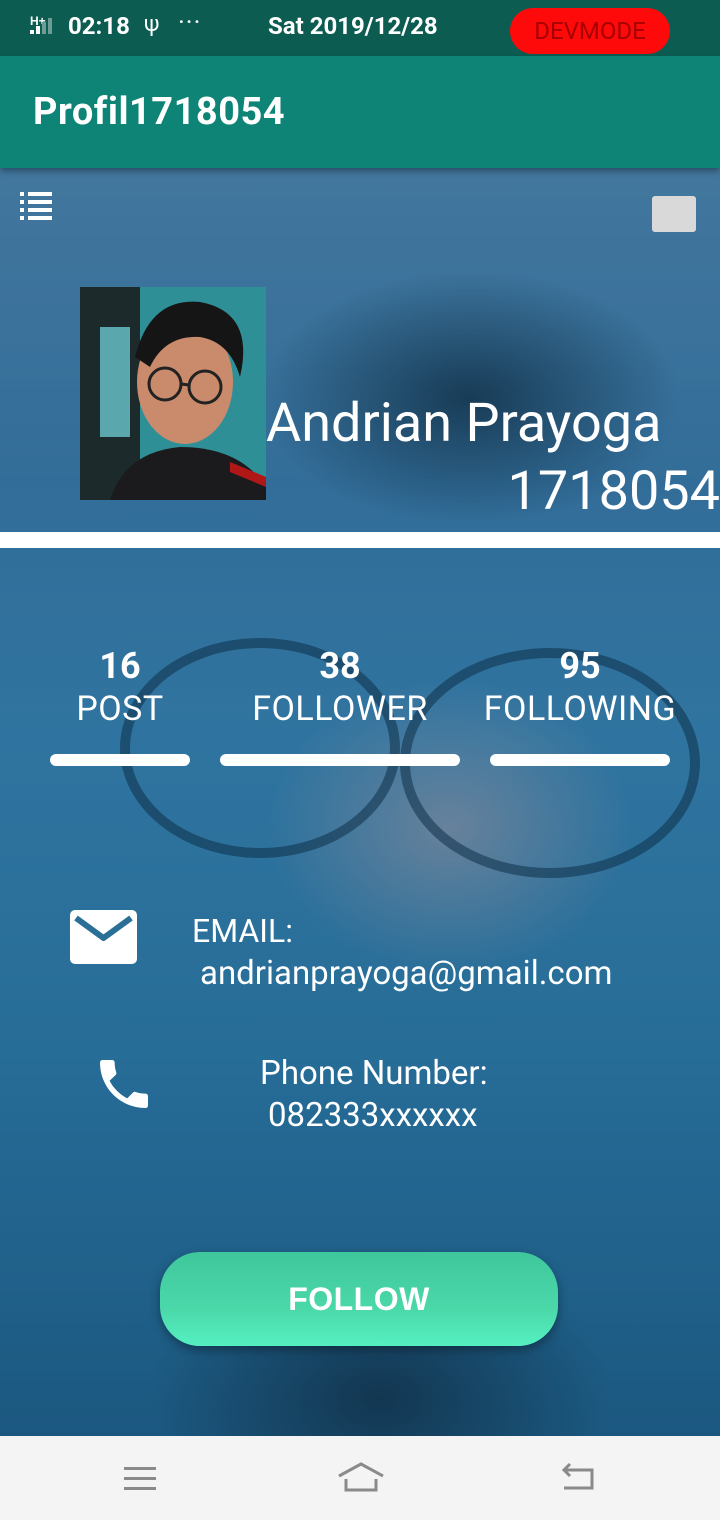  I want to click on devmode-badge: DEVMODE, so click(590, 31).